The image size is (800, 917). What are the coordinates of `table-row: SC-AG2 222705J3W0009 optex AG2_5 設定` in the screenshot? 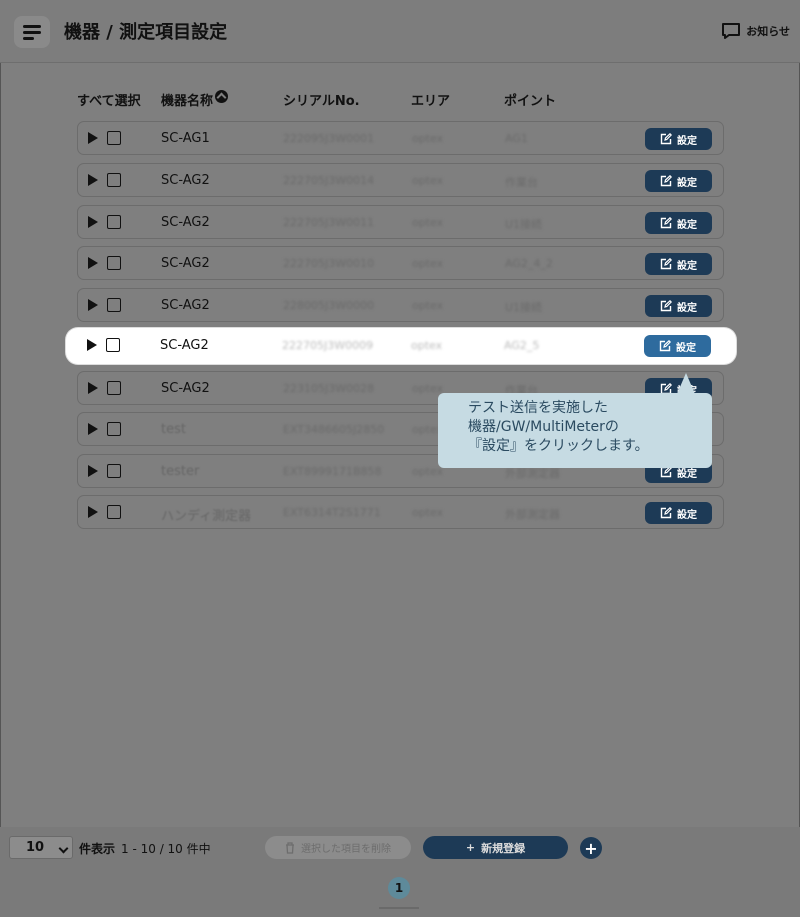 It's located at (401, 346).